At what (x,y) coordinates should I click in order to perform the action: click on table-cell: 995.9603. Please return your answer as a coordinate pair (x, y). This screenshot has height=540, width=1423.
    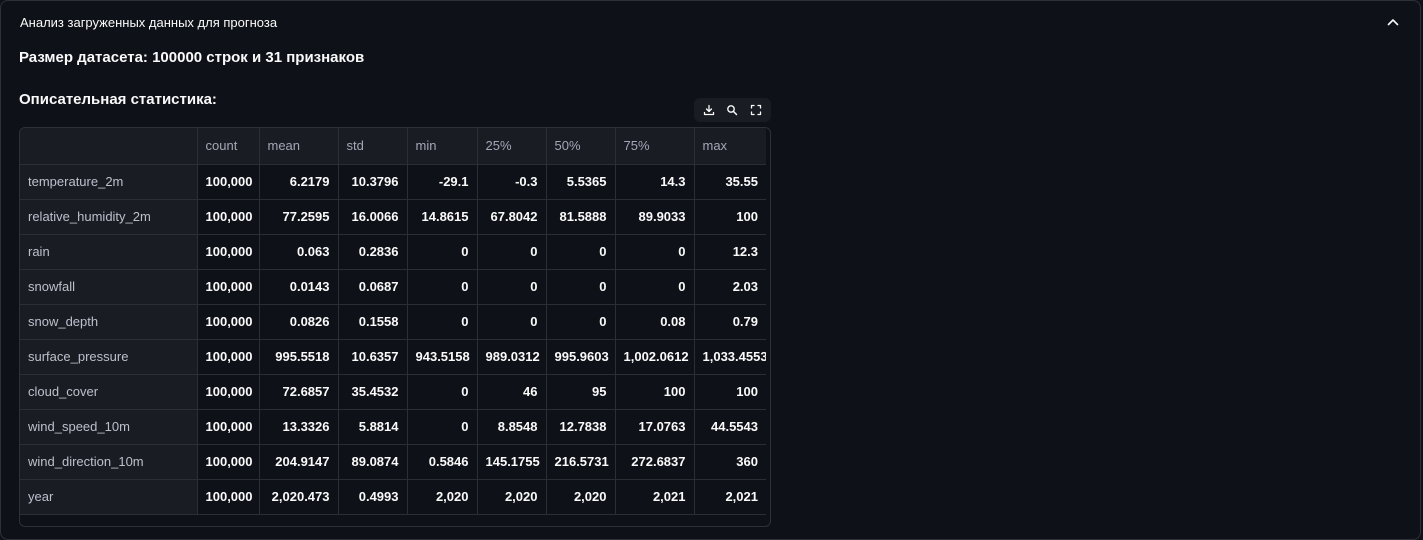
    Looking at the image, I should click on (581, 357).